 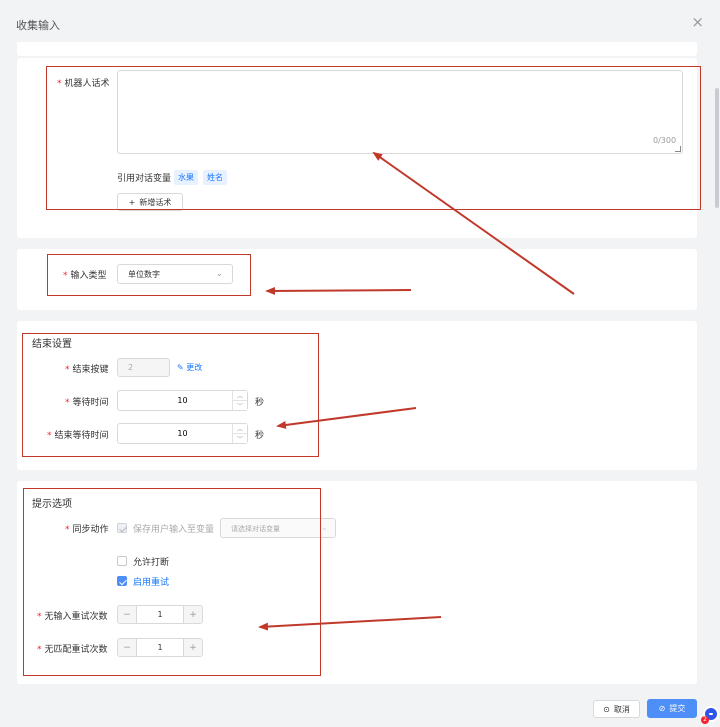 What do you see at coordinates (350, 623) in the screenshot?
I see `arrow-to-prompt-options` at bounding box center [350, 623].